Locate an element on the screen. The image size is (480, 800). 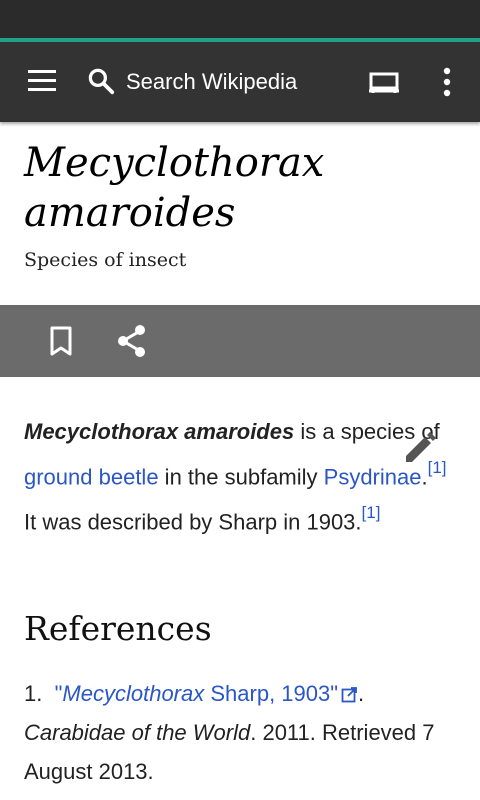
search-bar: Search Wikipedia is located at coordinates (216, 82).